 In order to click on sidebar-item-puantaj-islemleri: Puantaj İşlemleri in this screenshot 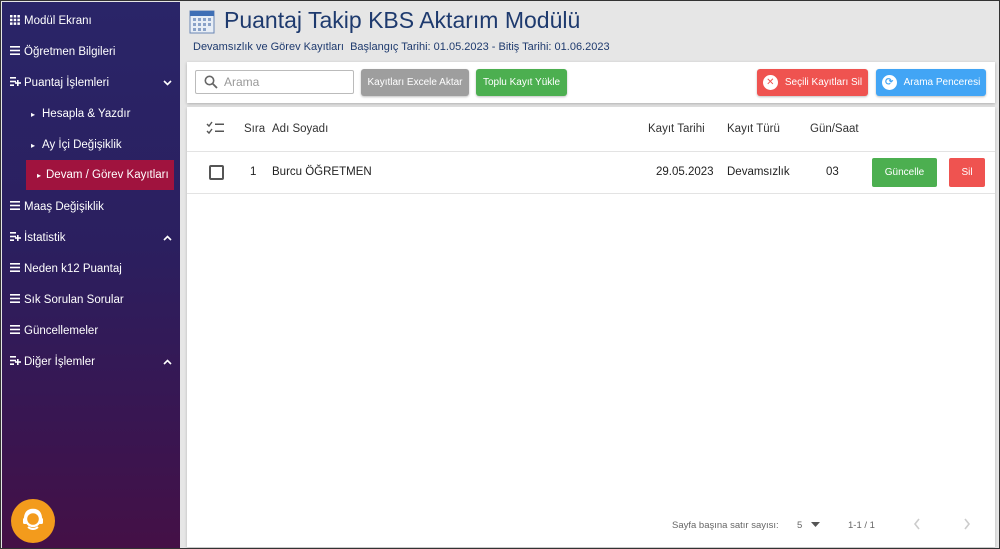, I will do `click(91, 83)`.